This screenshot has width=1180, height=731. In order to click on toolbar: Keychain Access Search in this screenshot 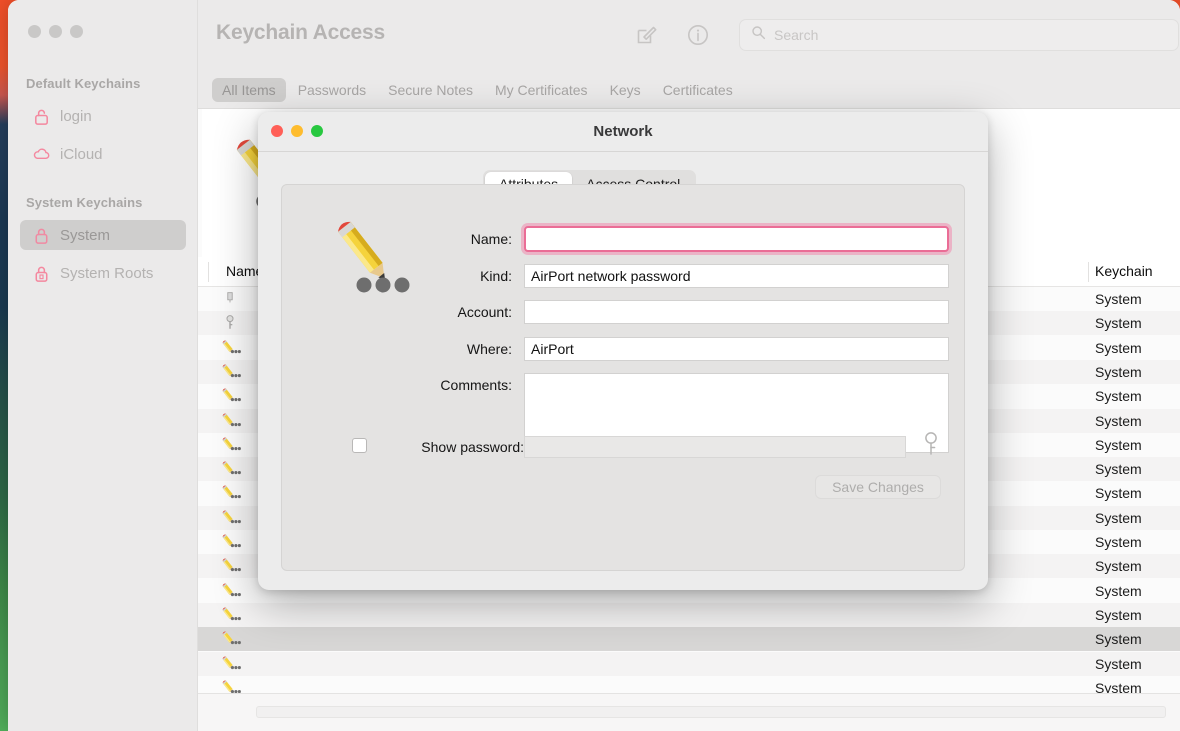, I will do `click(689, 35)`.